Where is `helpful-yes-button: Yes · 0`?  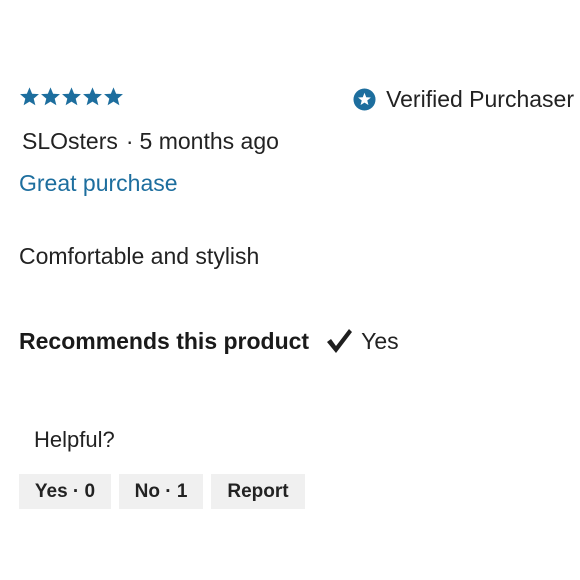 helpful-yes-button: Yes · 0 is located at coordinates (65, 491).